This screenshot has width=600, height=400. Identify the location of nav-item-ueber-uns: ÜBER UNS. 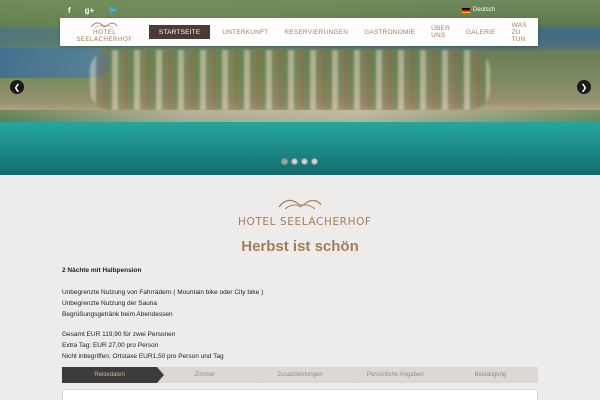
(440, 32).